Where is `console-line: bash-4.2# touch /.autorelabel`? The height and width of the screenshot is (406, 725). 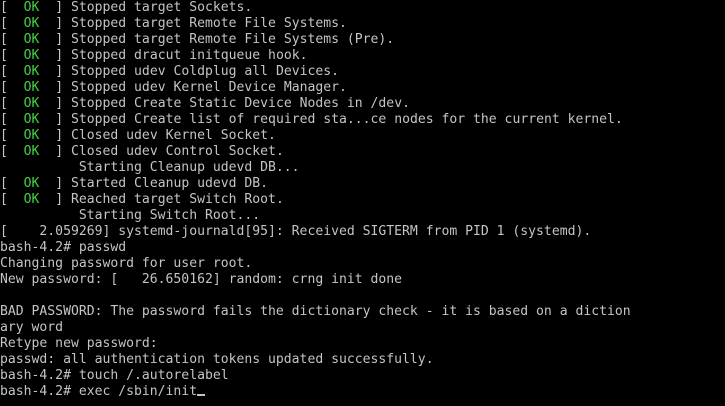 console-line: bash-4.2# touch /.autorelabel is located at coordinates (362, 376).